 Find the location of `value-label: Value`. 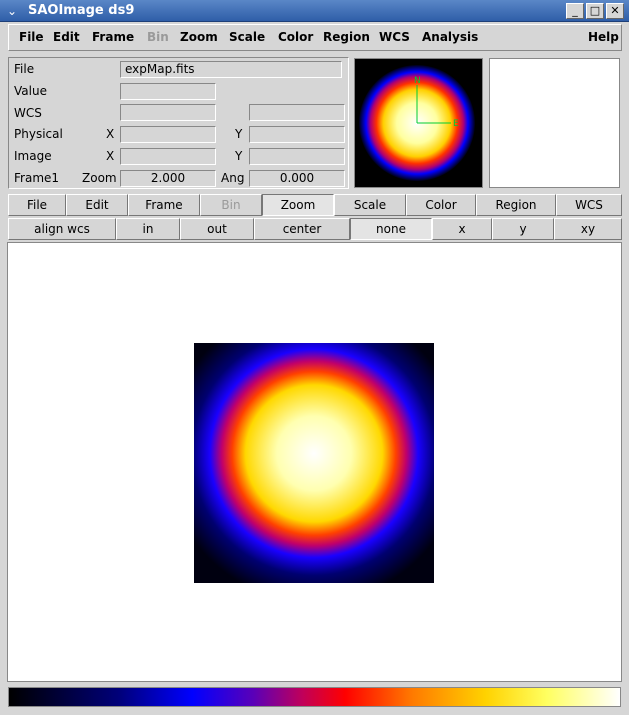

value-label: Value is located at coordinates (30, 91).